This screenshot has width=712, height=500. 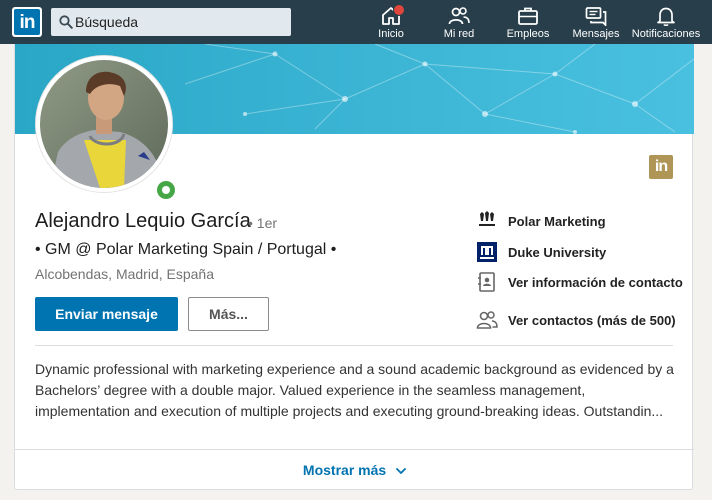 I want to click on search-input, so click(x=180, y=22).